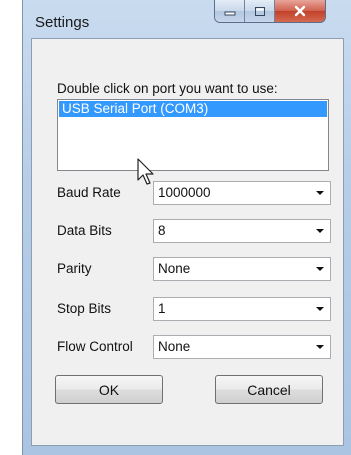  I want to click on baud-rate-value: 1000000, so click(184, 192).